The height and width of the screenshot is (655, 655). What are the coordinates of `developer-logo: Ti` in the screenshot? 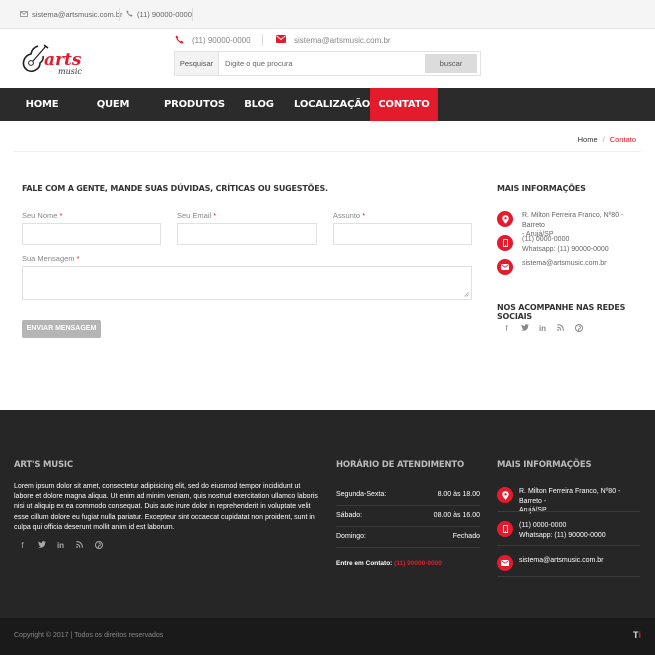 It's located at (637, 635).